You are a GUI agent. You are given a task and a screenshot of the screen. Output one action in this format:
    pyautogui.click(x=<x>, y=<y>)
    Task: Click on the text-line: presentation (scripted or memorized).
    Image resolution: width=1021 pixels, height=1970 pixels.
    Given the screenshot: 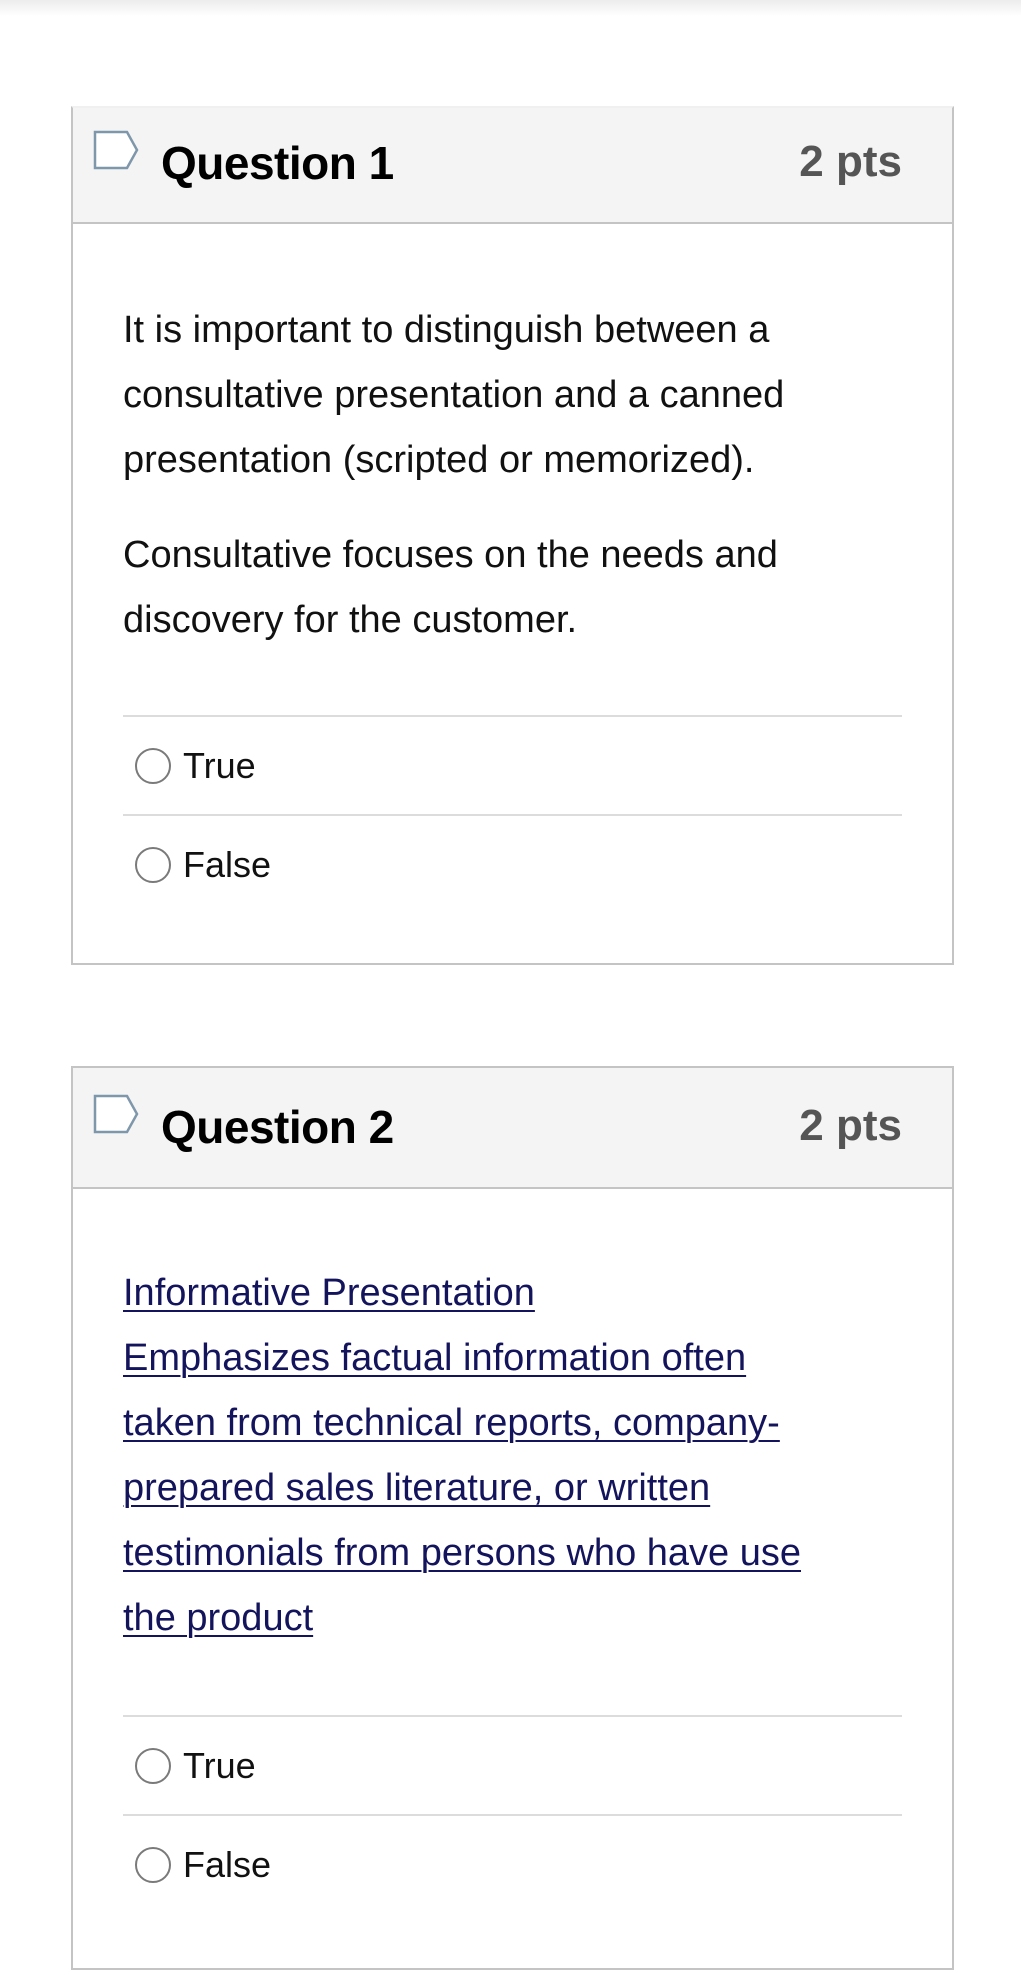 What is the action you would take?
    pyautogui.click(x=439, y=460)
    